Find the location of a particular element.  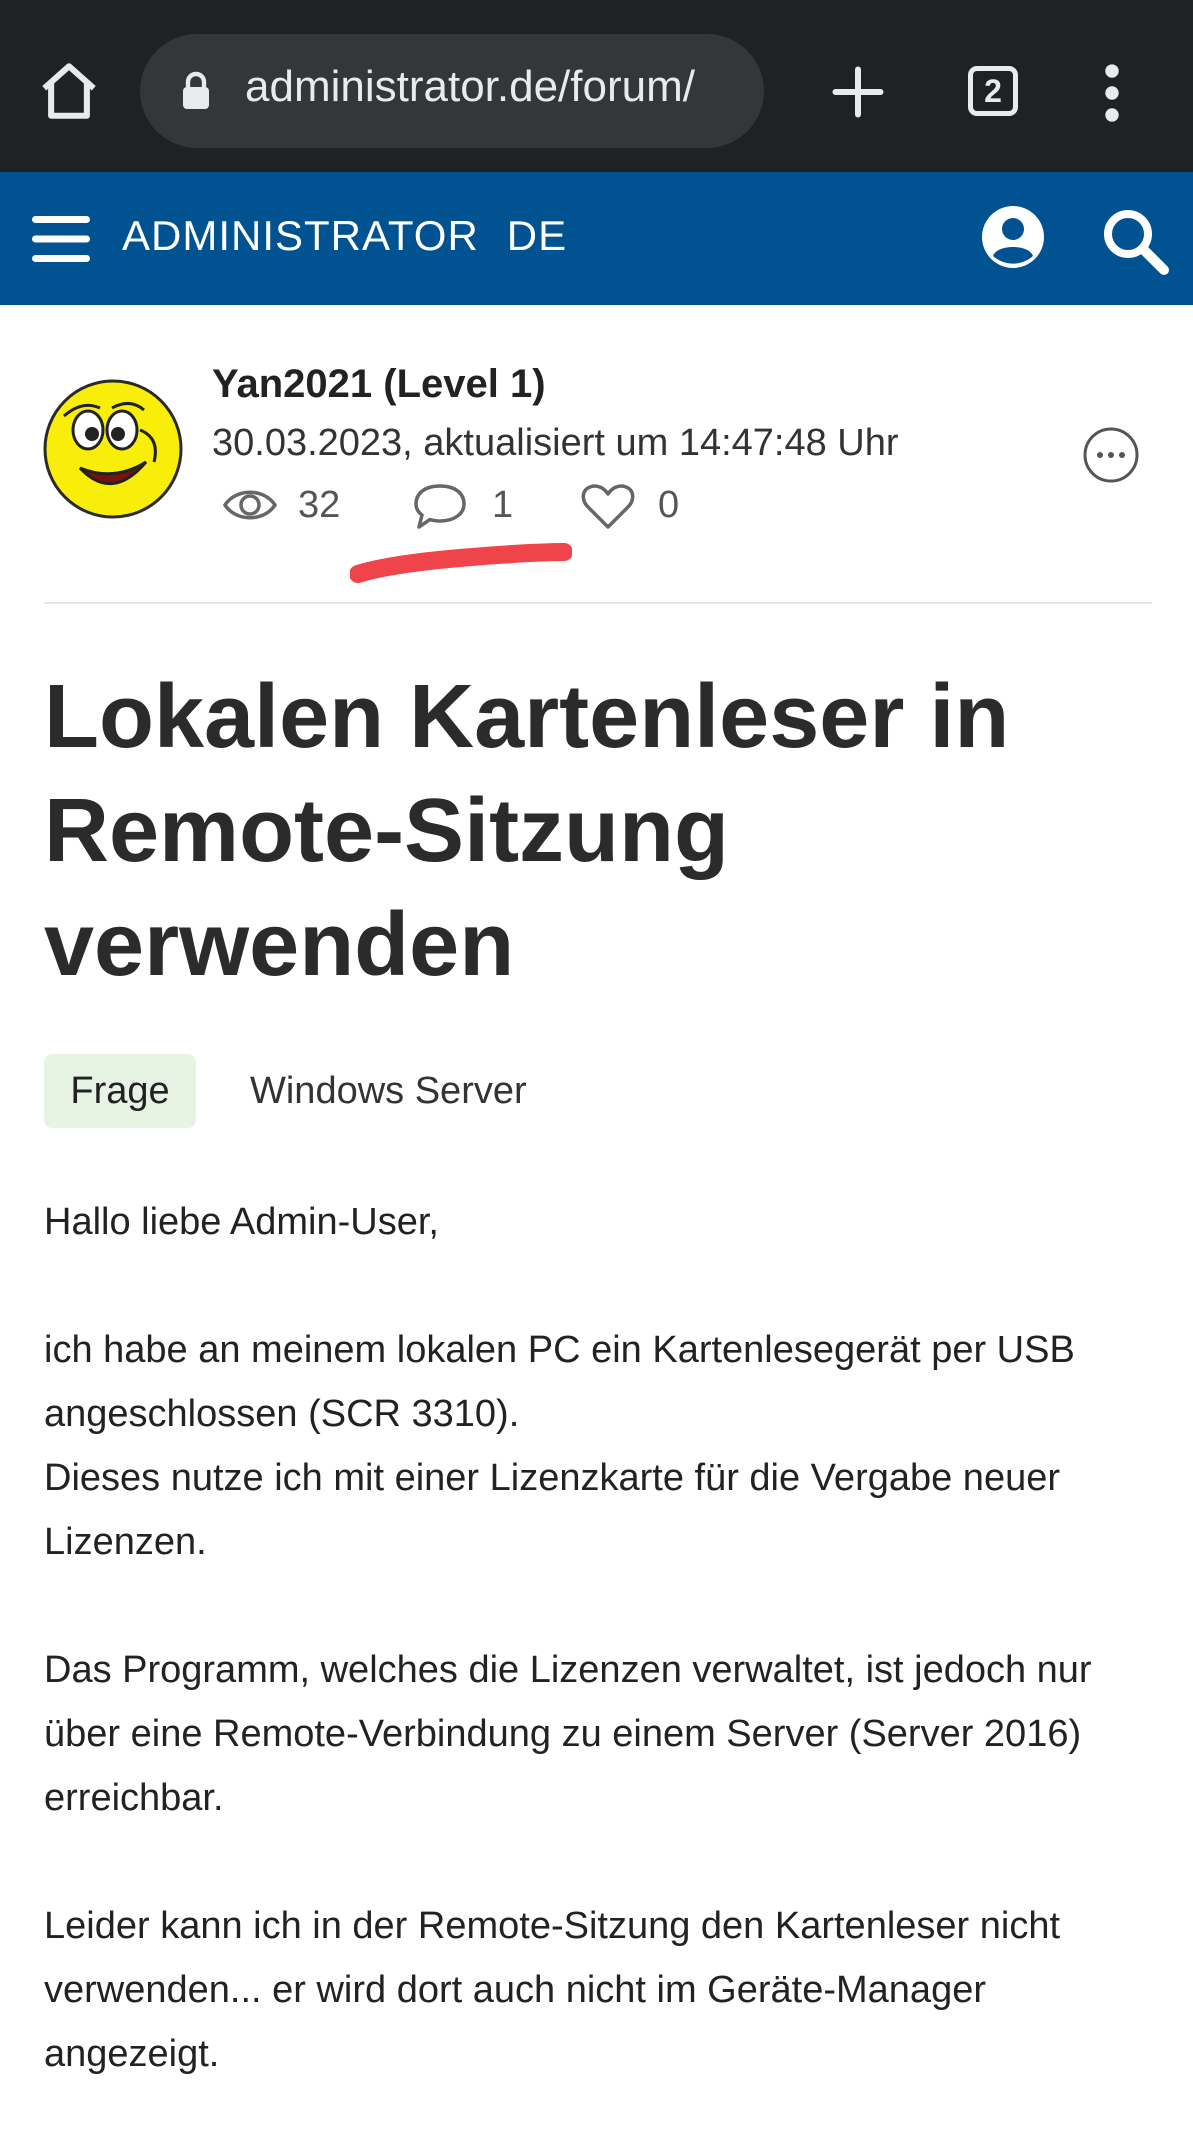

tab-switcher-button: 2 is located at coordinates (993, 91).